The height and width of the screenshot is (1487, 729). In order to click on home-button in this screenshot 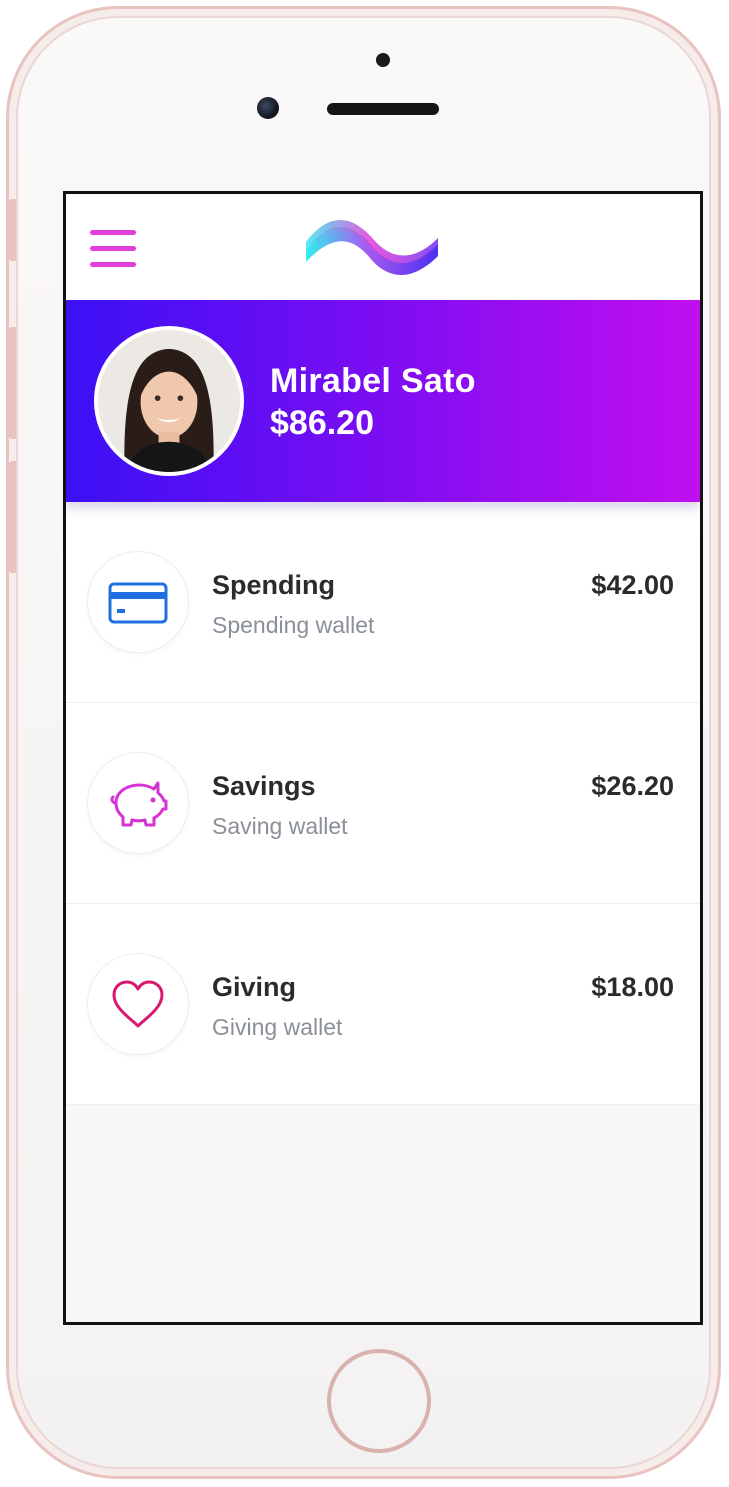, I will do `click(379, 1401)`.